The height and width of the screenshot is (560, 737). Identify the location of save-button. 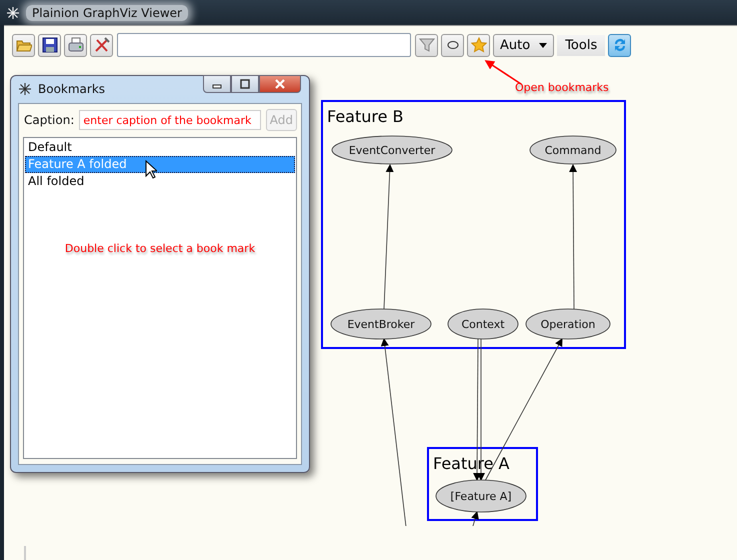
(49, 45).